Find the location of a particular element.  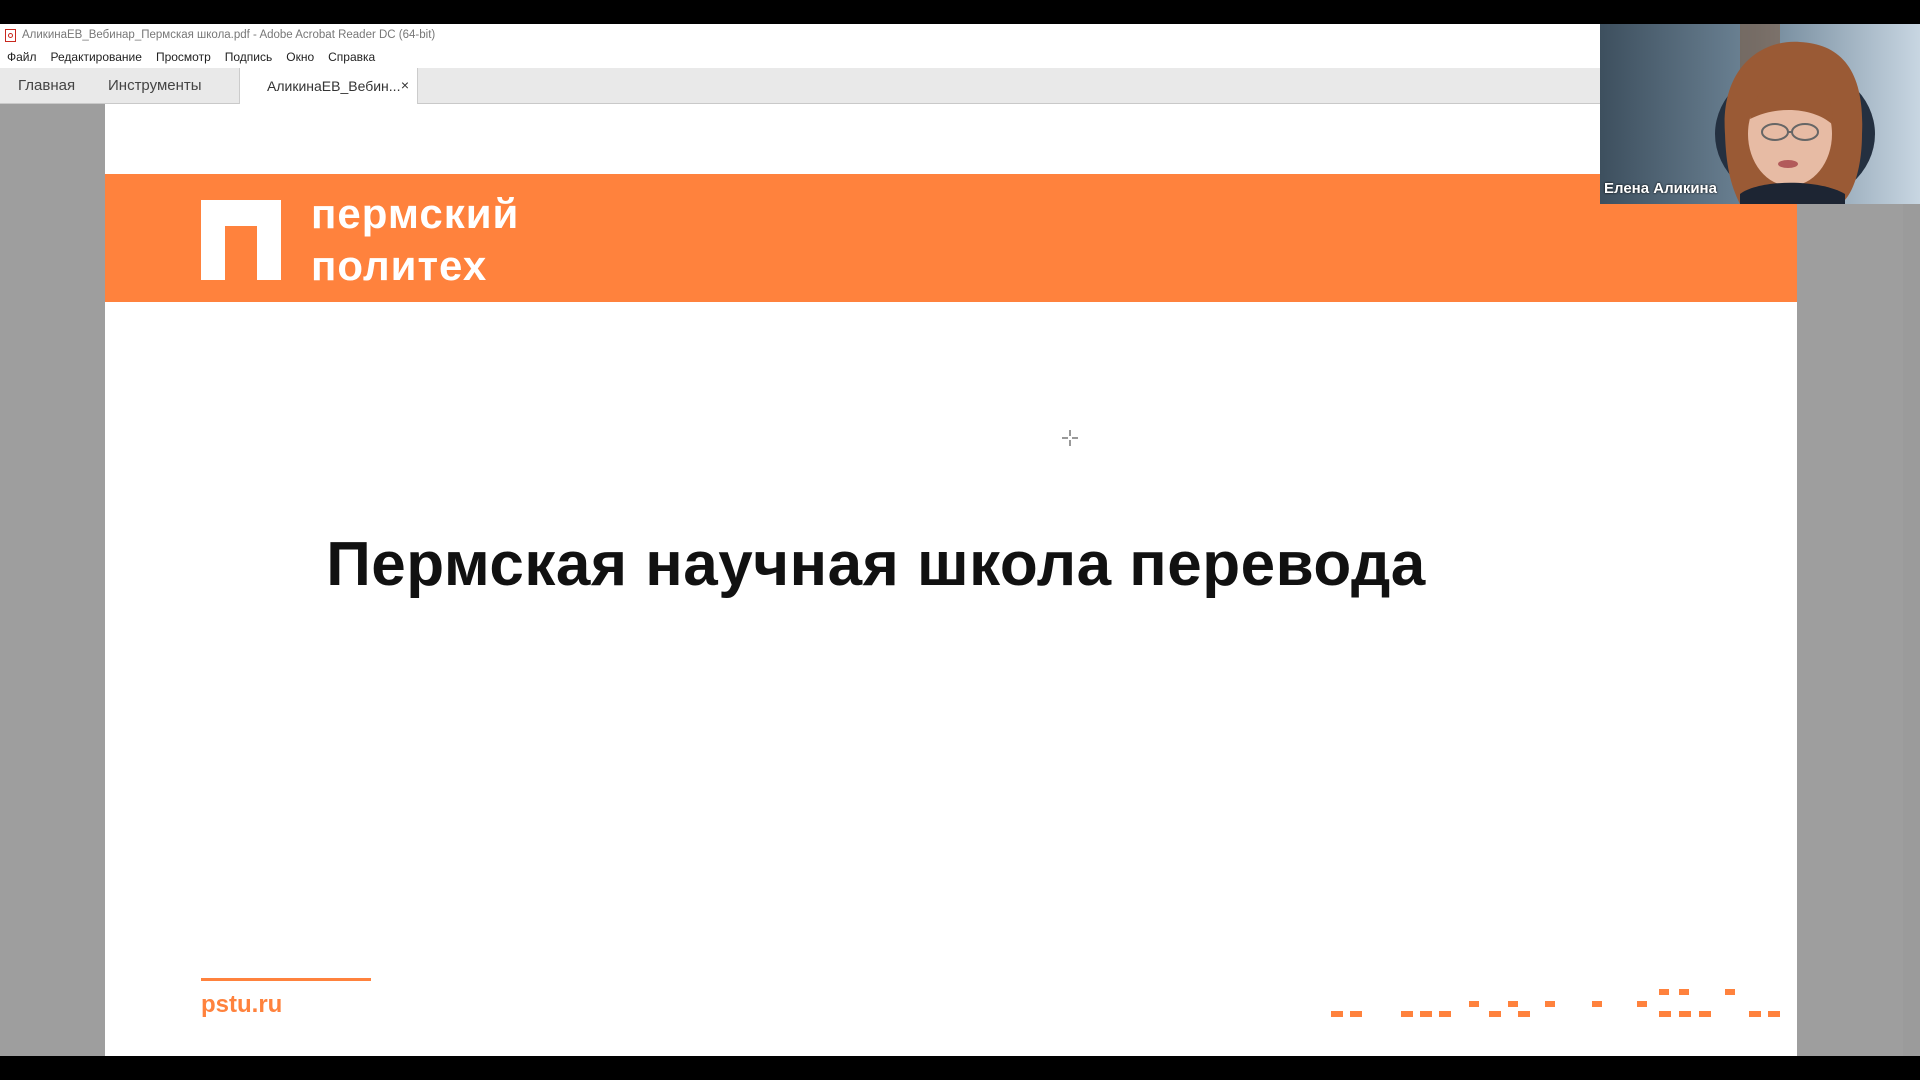

menu-item-edit: Редактирование is located at coordinates (96, 57).